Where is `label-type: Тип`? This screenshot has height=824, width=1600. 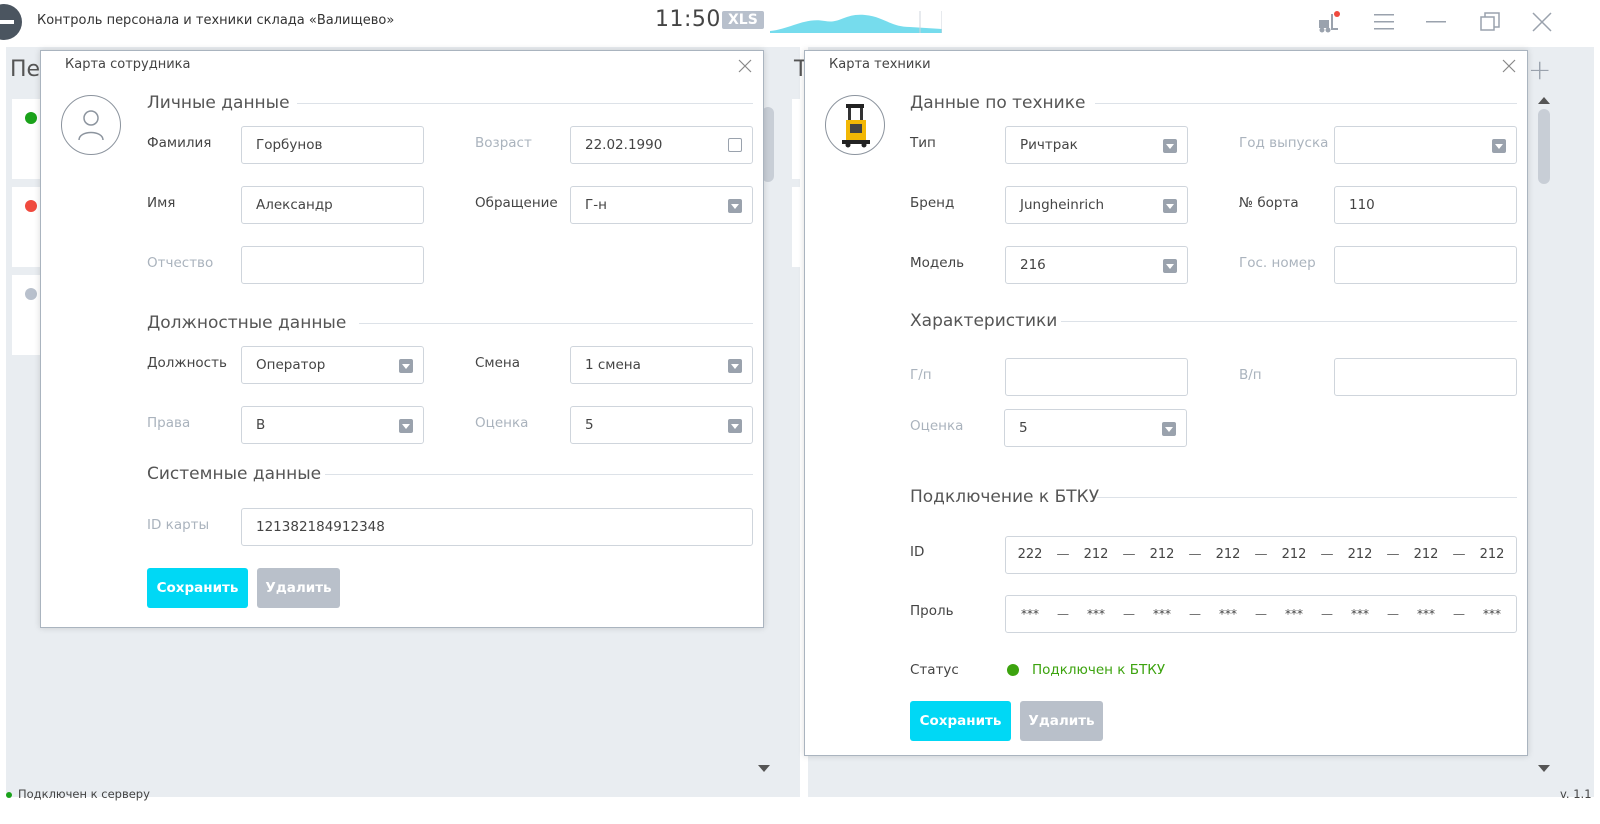 label-type: Тип is located at coordinates (923, 143).